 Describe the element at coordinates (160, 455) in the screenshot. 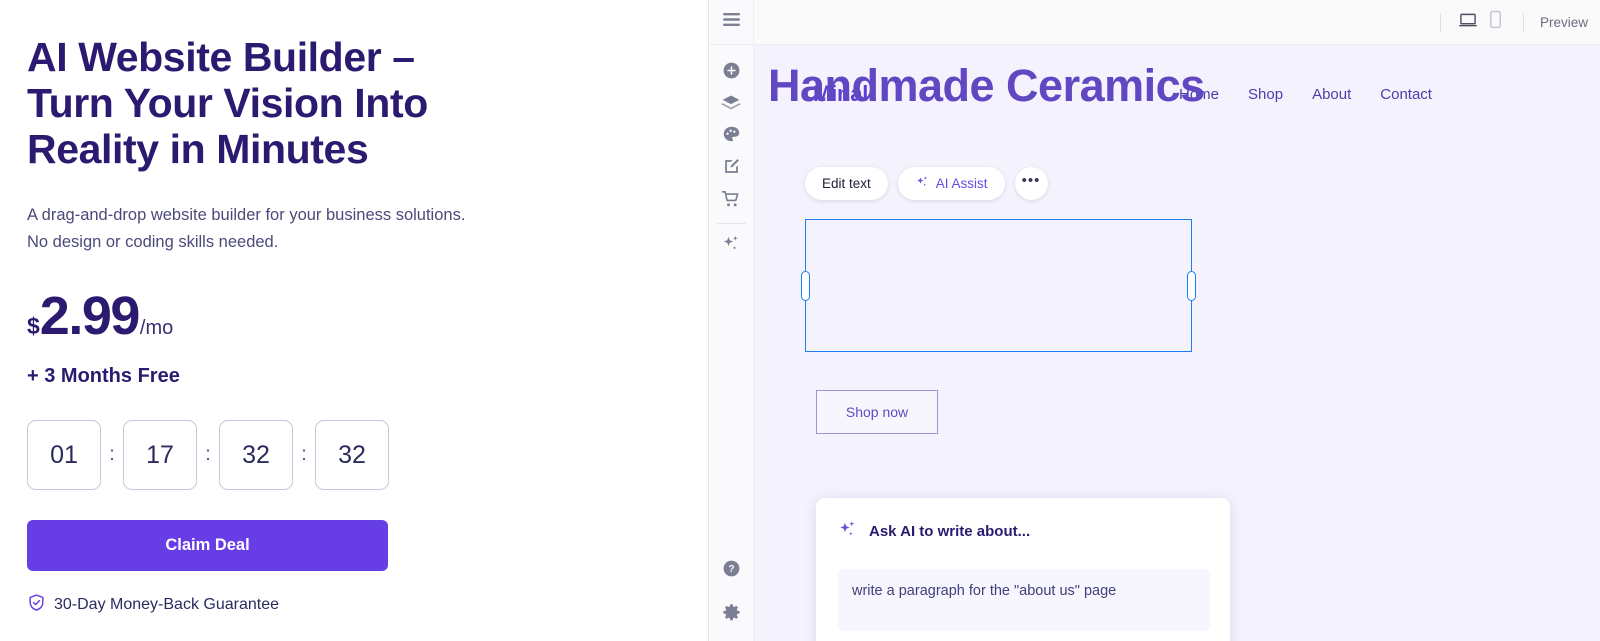

I see `countdown-hours: 17` at that location.